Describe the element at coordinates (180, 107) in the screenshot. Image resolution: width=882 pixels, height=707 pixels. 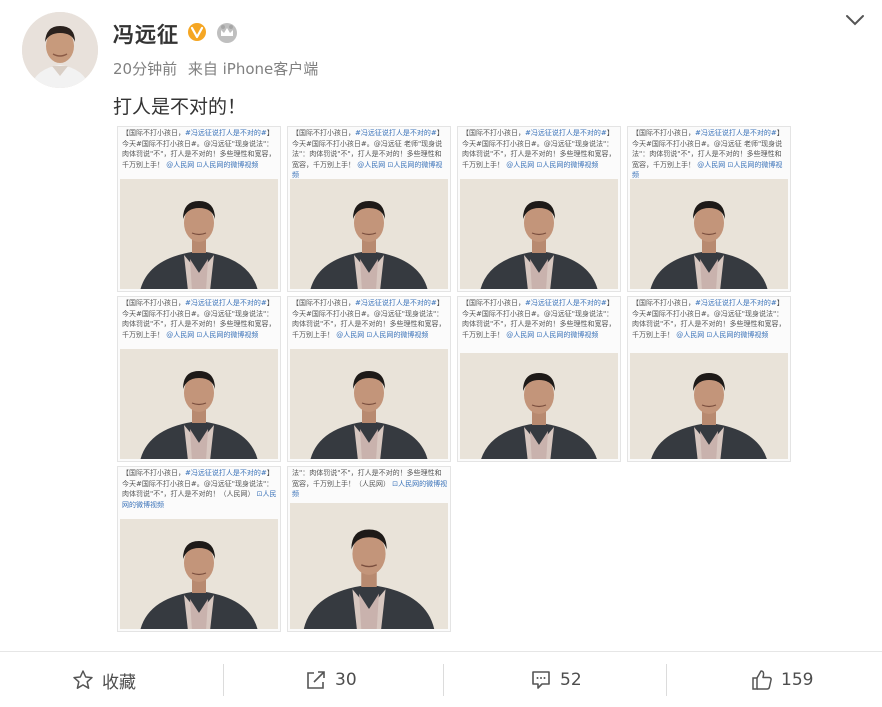
I see `post-text: 打人是不对的！` at that location.